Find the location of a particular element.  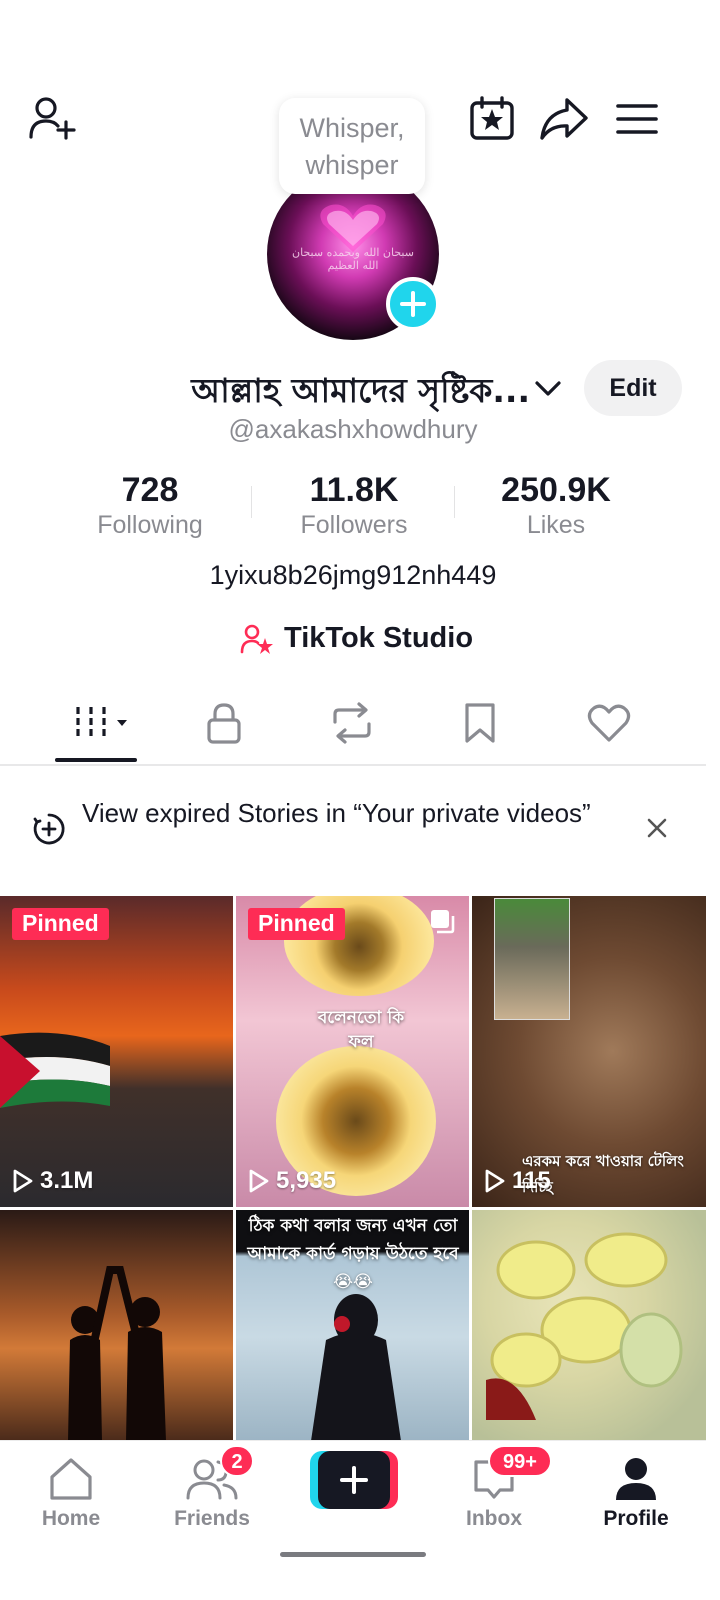

stories-notice-icon is located at coordinates (49, 829).